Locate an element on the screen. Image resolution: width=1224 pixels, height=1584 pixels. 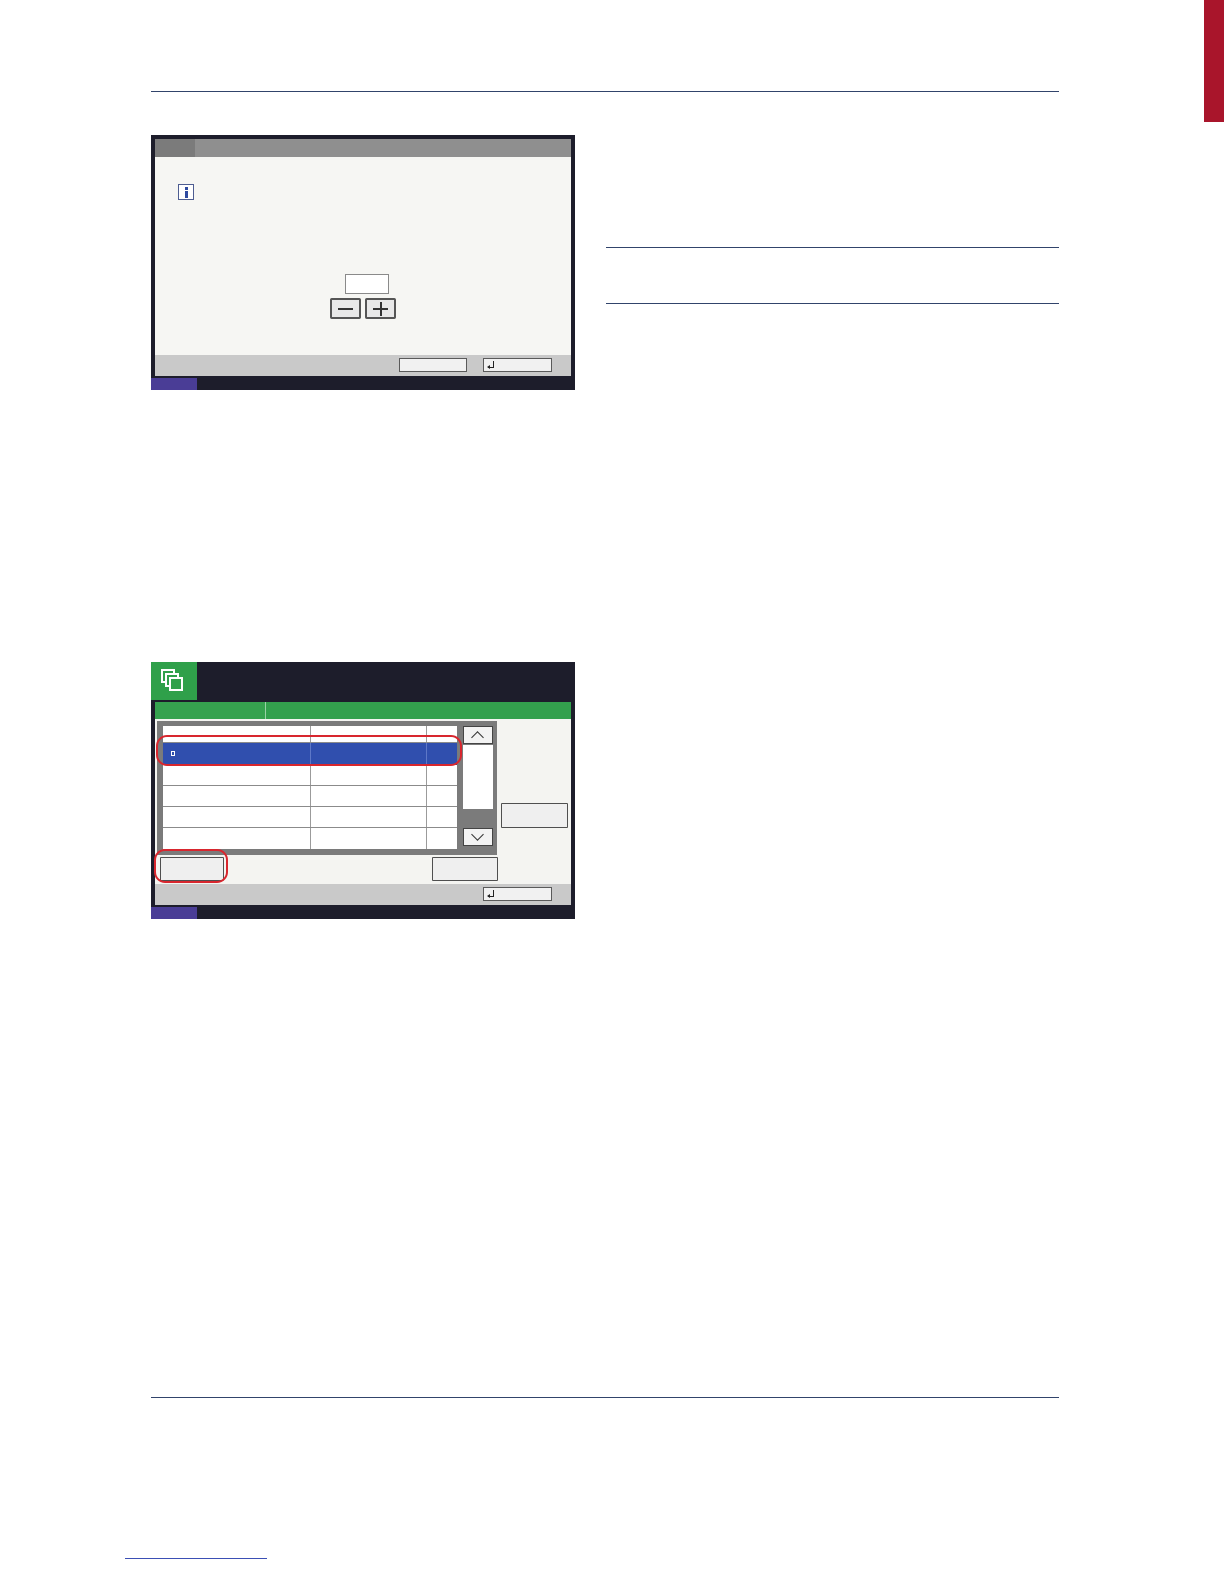
selected-row-callout is located at coordinates (309, 750).